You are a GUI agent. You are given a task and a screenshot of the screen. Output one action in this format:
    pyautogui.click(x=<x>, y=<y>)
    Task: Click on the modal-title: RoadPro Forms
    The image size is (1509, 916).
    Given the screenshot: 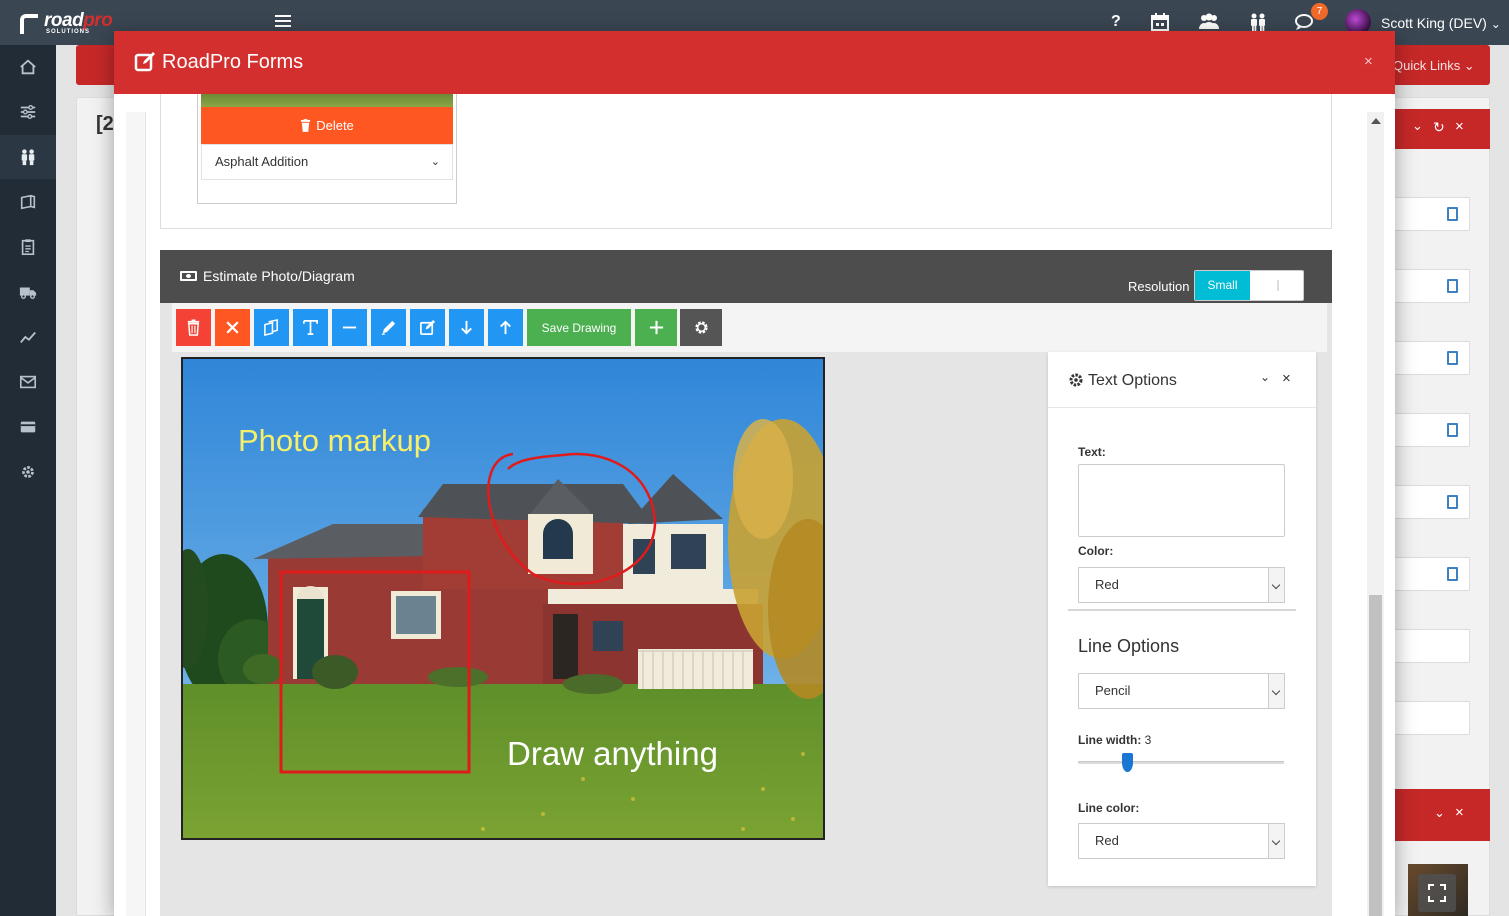 What is the action you would take?
    pyautogui.click(x=233, y=62)
    